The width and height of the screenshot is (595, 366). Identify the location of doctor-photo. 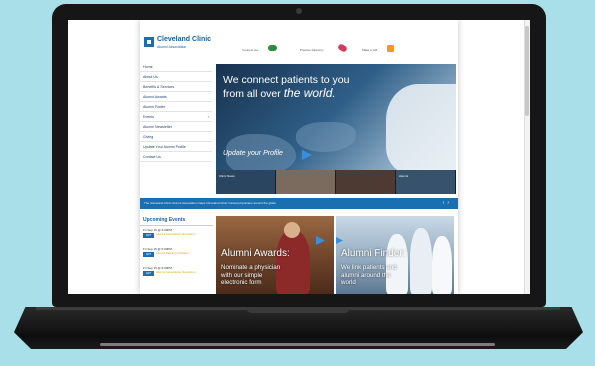
(421, 129).